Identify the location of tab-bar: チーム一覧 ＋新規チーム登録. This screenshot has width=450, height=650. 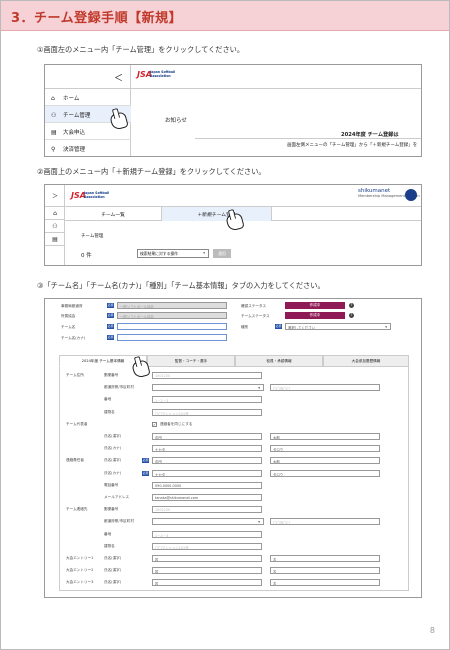
(243, 214).